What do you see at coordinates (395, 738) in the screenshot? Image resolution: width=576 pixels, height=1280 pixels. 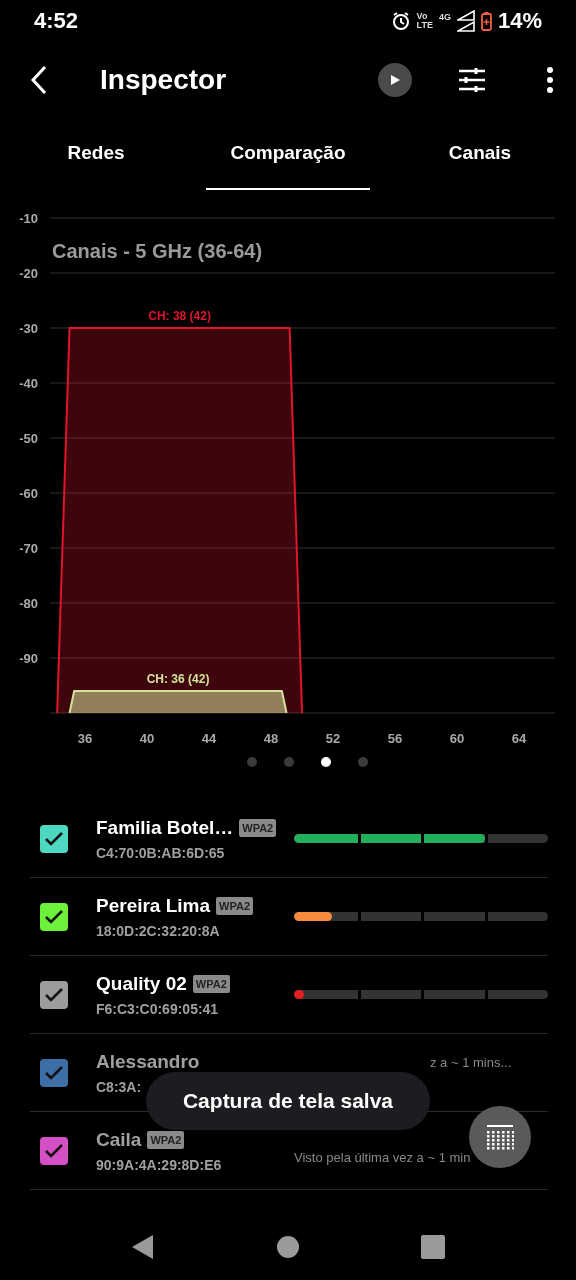 I see `x-tick-label: 56` at bounding box center [395, 738].